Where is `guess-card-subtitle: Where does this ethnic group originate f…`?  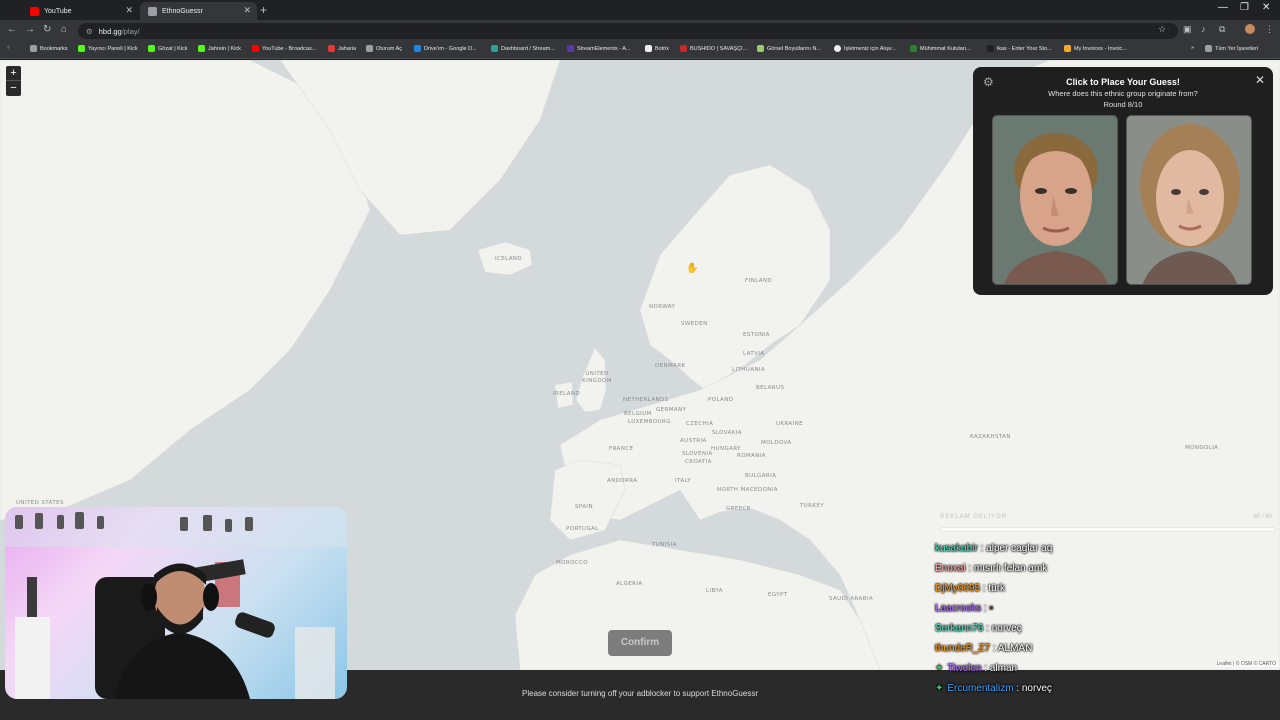
guess-card-subtitle: Where does this ethnic group originate f… is located at coordinates (1123, 93).